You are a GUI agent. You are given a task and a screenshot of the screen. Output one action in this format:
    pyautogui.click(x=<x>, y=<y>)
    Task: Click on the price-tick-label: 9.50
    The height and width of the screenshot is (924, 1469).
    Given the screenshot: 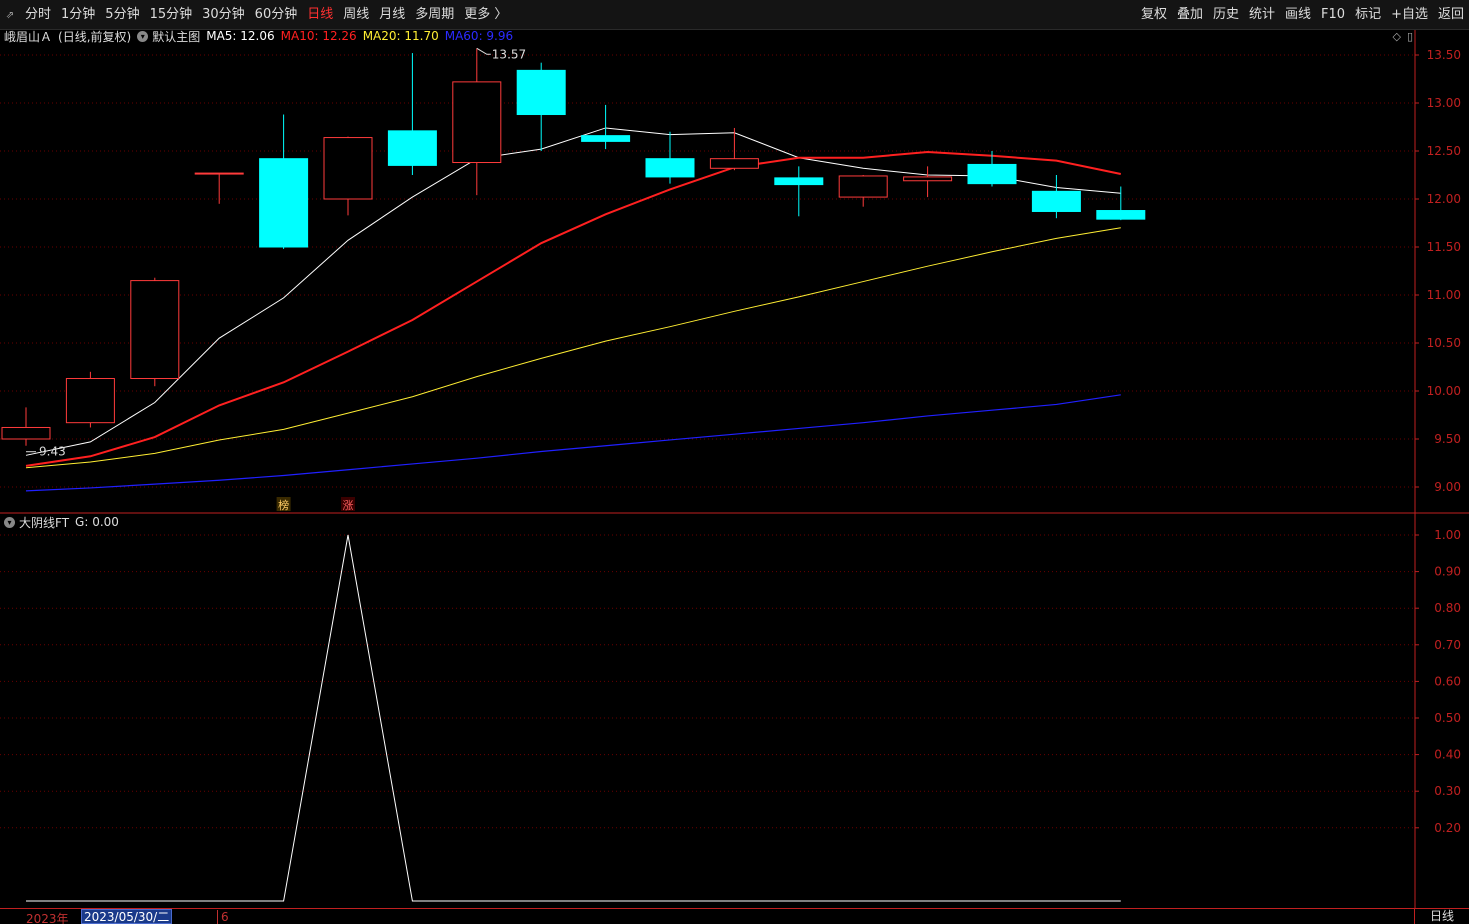 What is the action you would take?
    pyautogui.click(x=1447, y=439)
    